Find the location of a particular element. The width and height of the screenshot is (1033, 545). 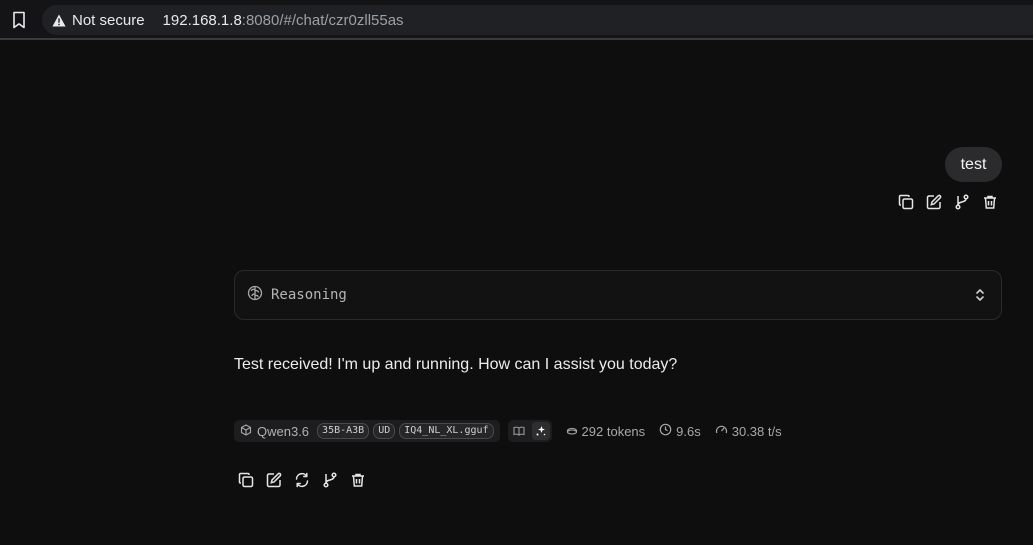

generation-time: 9.6s is located at coordinates (680, 431).